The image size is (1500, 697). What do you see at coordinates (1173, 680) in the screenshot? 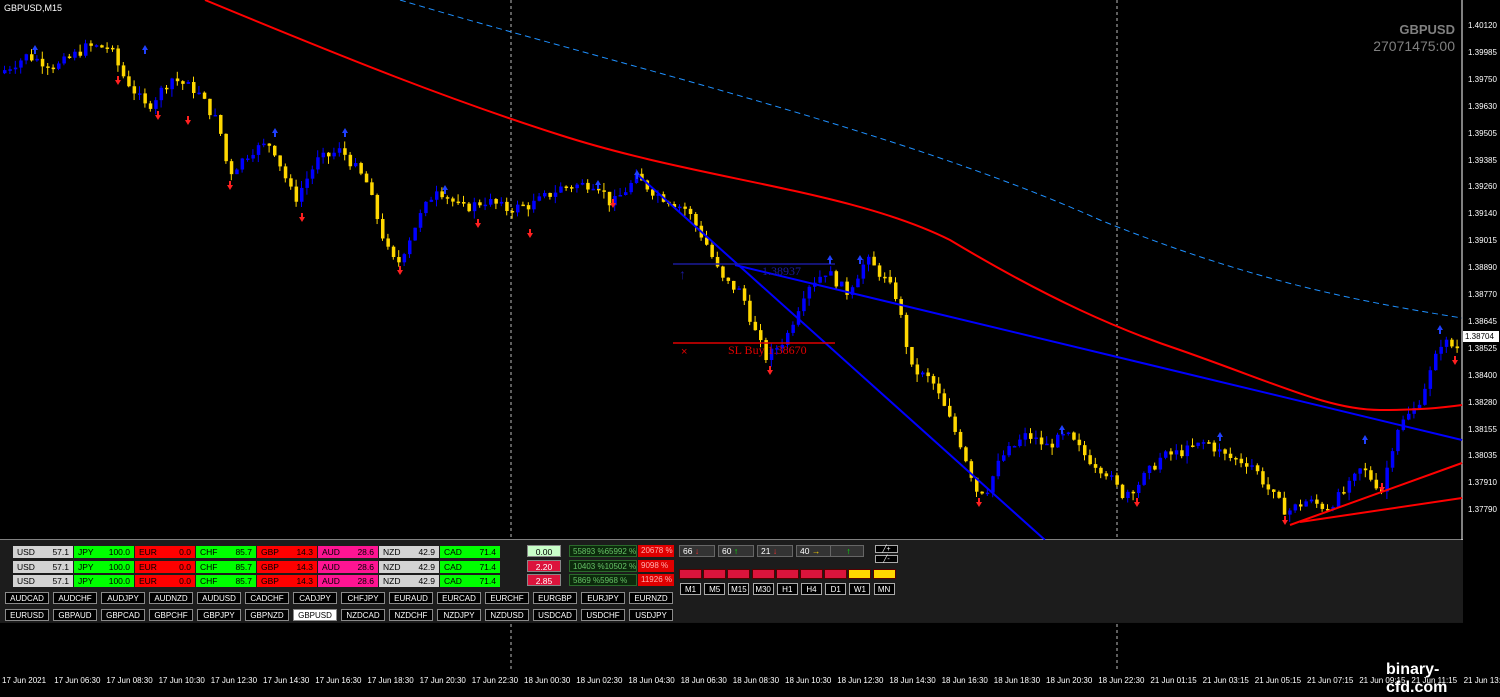
I see `time-tick: 21 Jun 01:15` at bounding box center [1173, 680].